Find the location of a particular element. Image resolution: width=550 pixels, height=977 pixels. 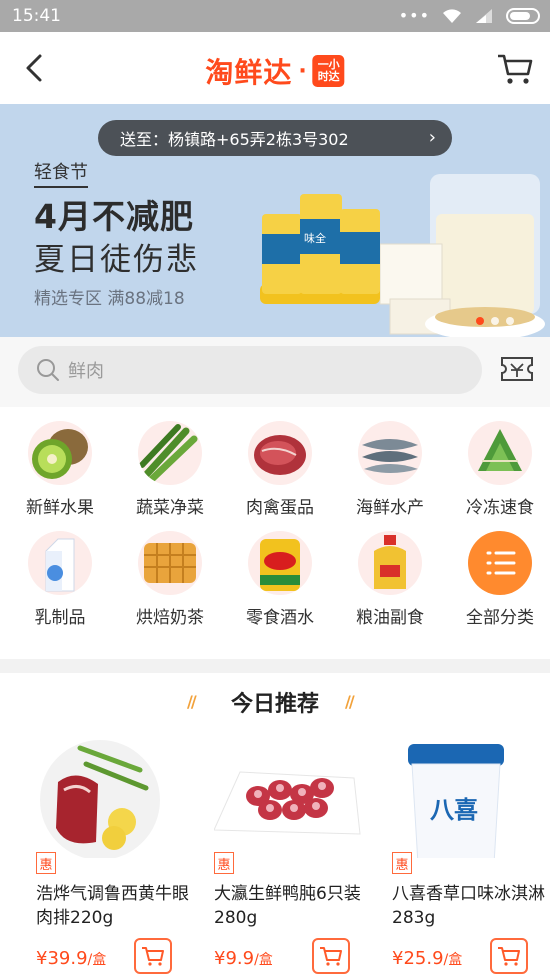

category-seafood: 海鲜水产 is located at coordinates (390, 469).